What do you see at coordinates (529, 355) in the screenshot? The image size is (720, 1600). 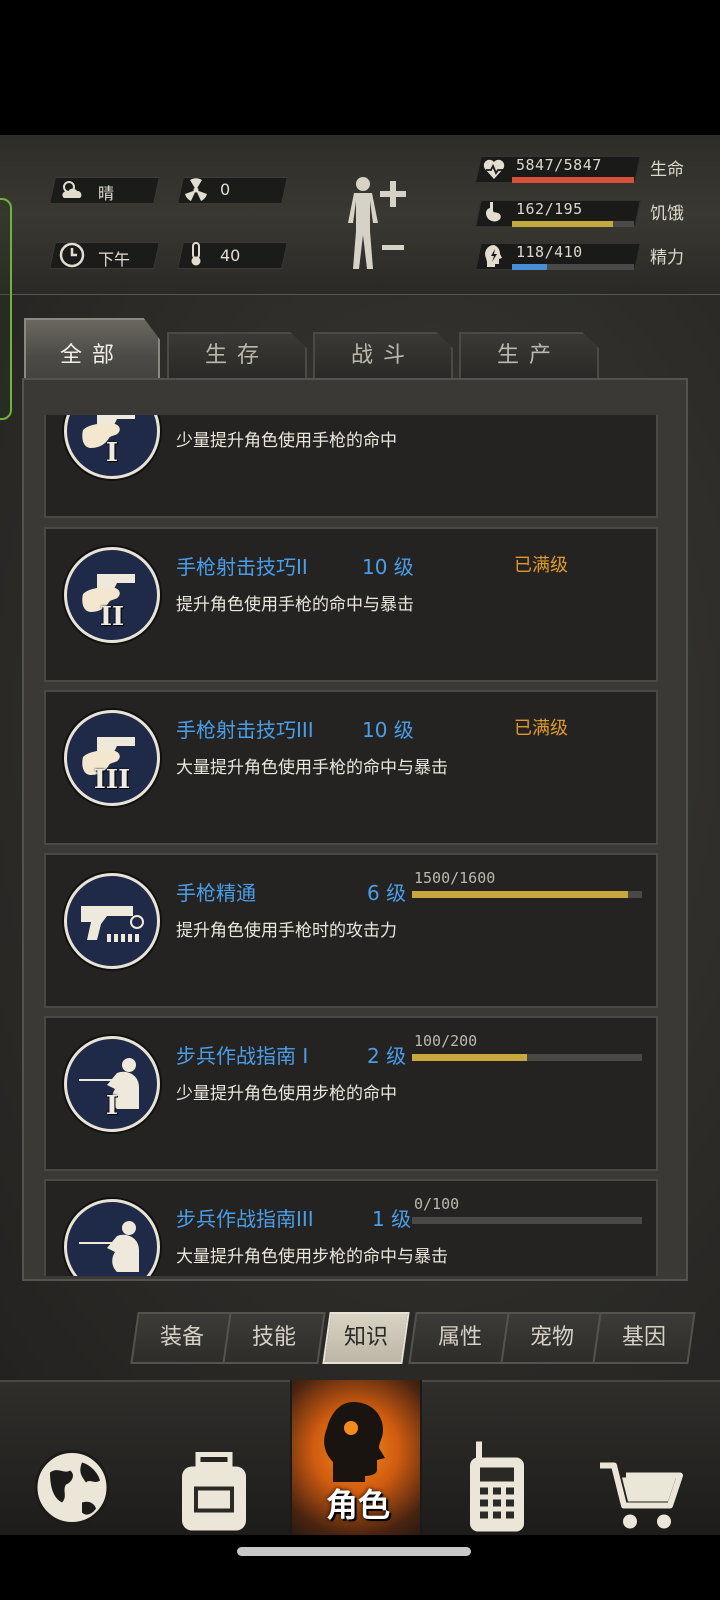 I see `tab-production: 生产` at bounding box center [529, 355].